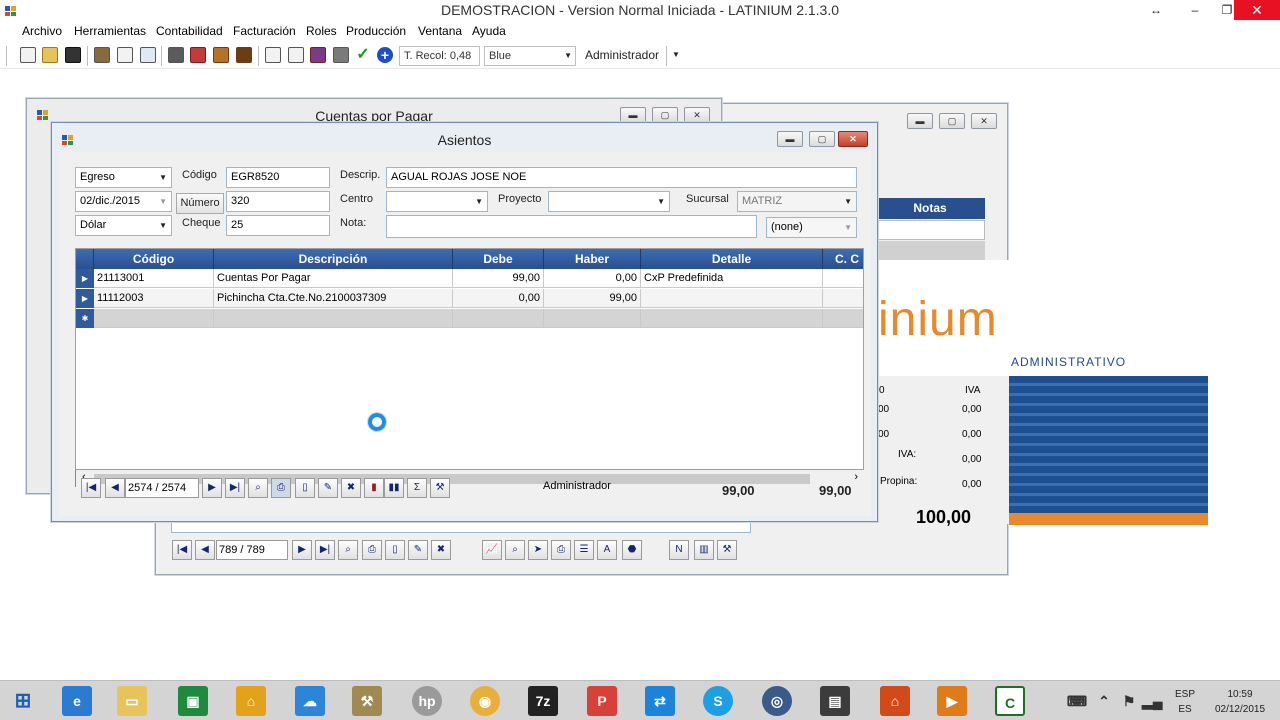 The image size is (1280, 720). I want to click on trash-icon, so click(176, 55).